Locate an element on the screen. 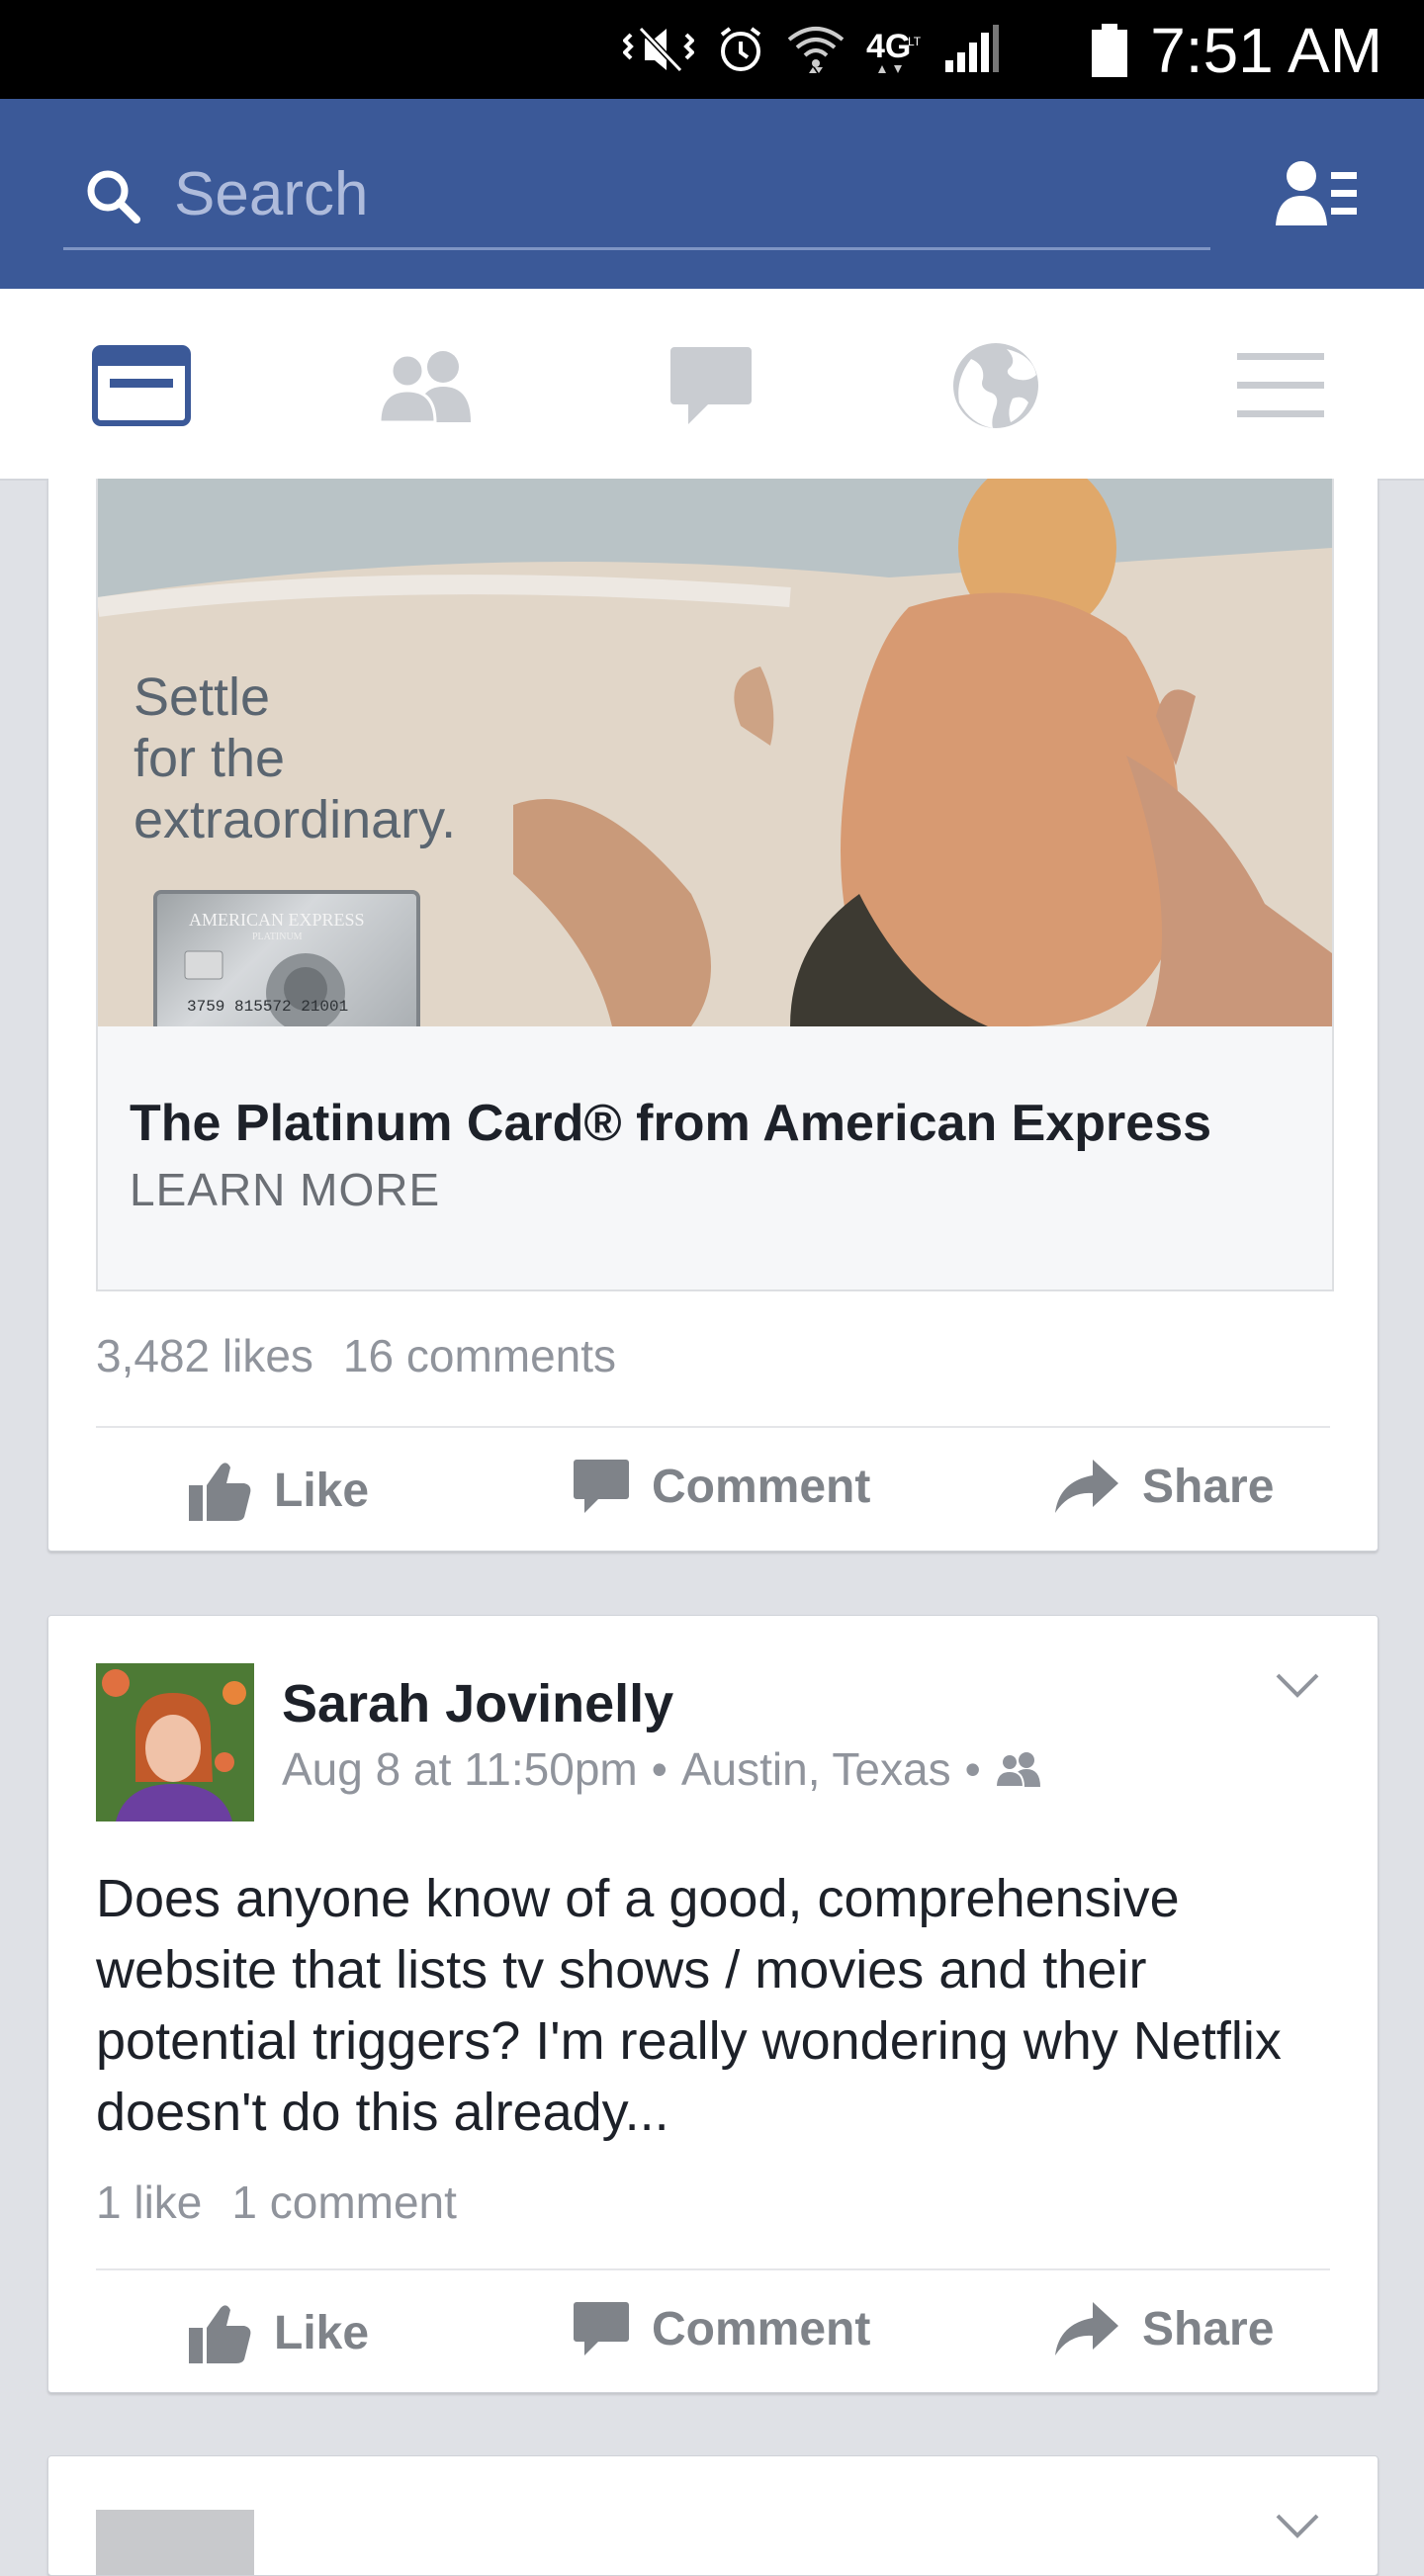 This screenshot has height=2576, width=1424. post-card-partial is located at coordinates (713, 2515).